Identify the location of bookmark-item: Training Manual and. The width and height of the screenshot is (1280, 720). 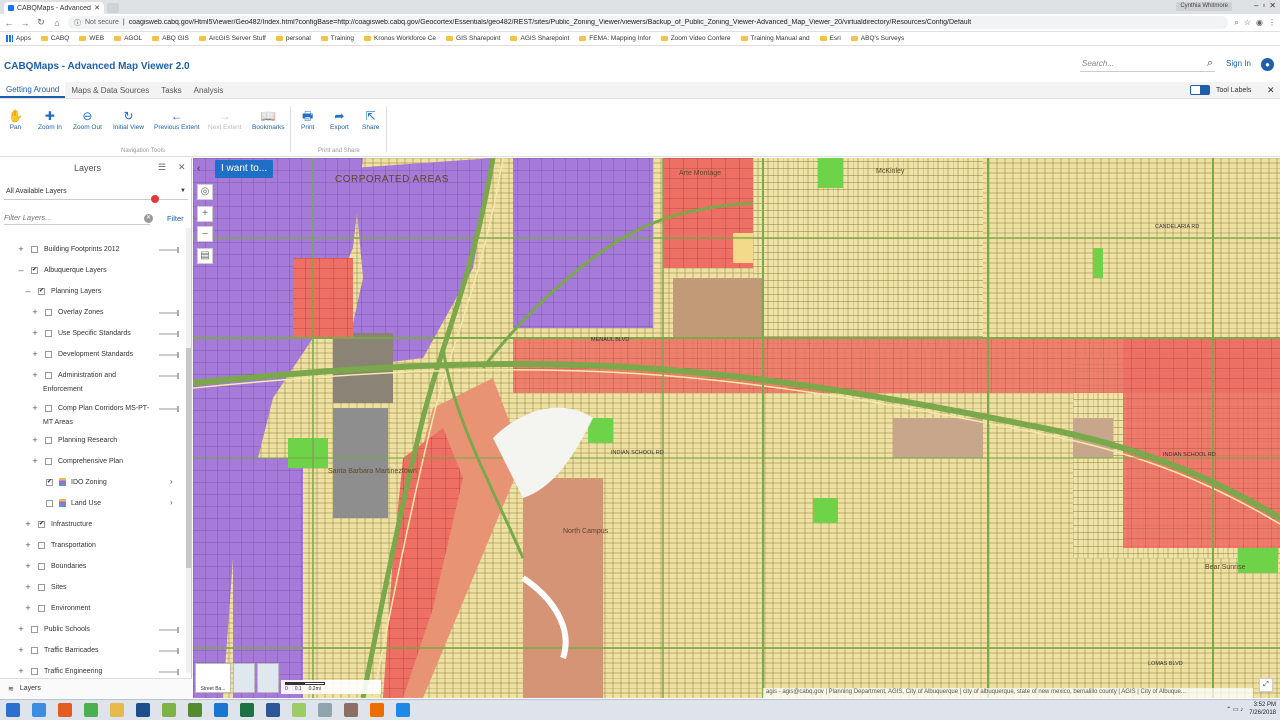
(775, 38).